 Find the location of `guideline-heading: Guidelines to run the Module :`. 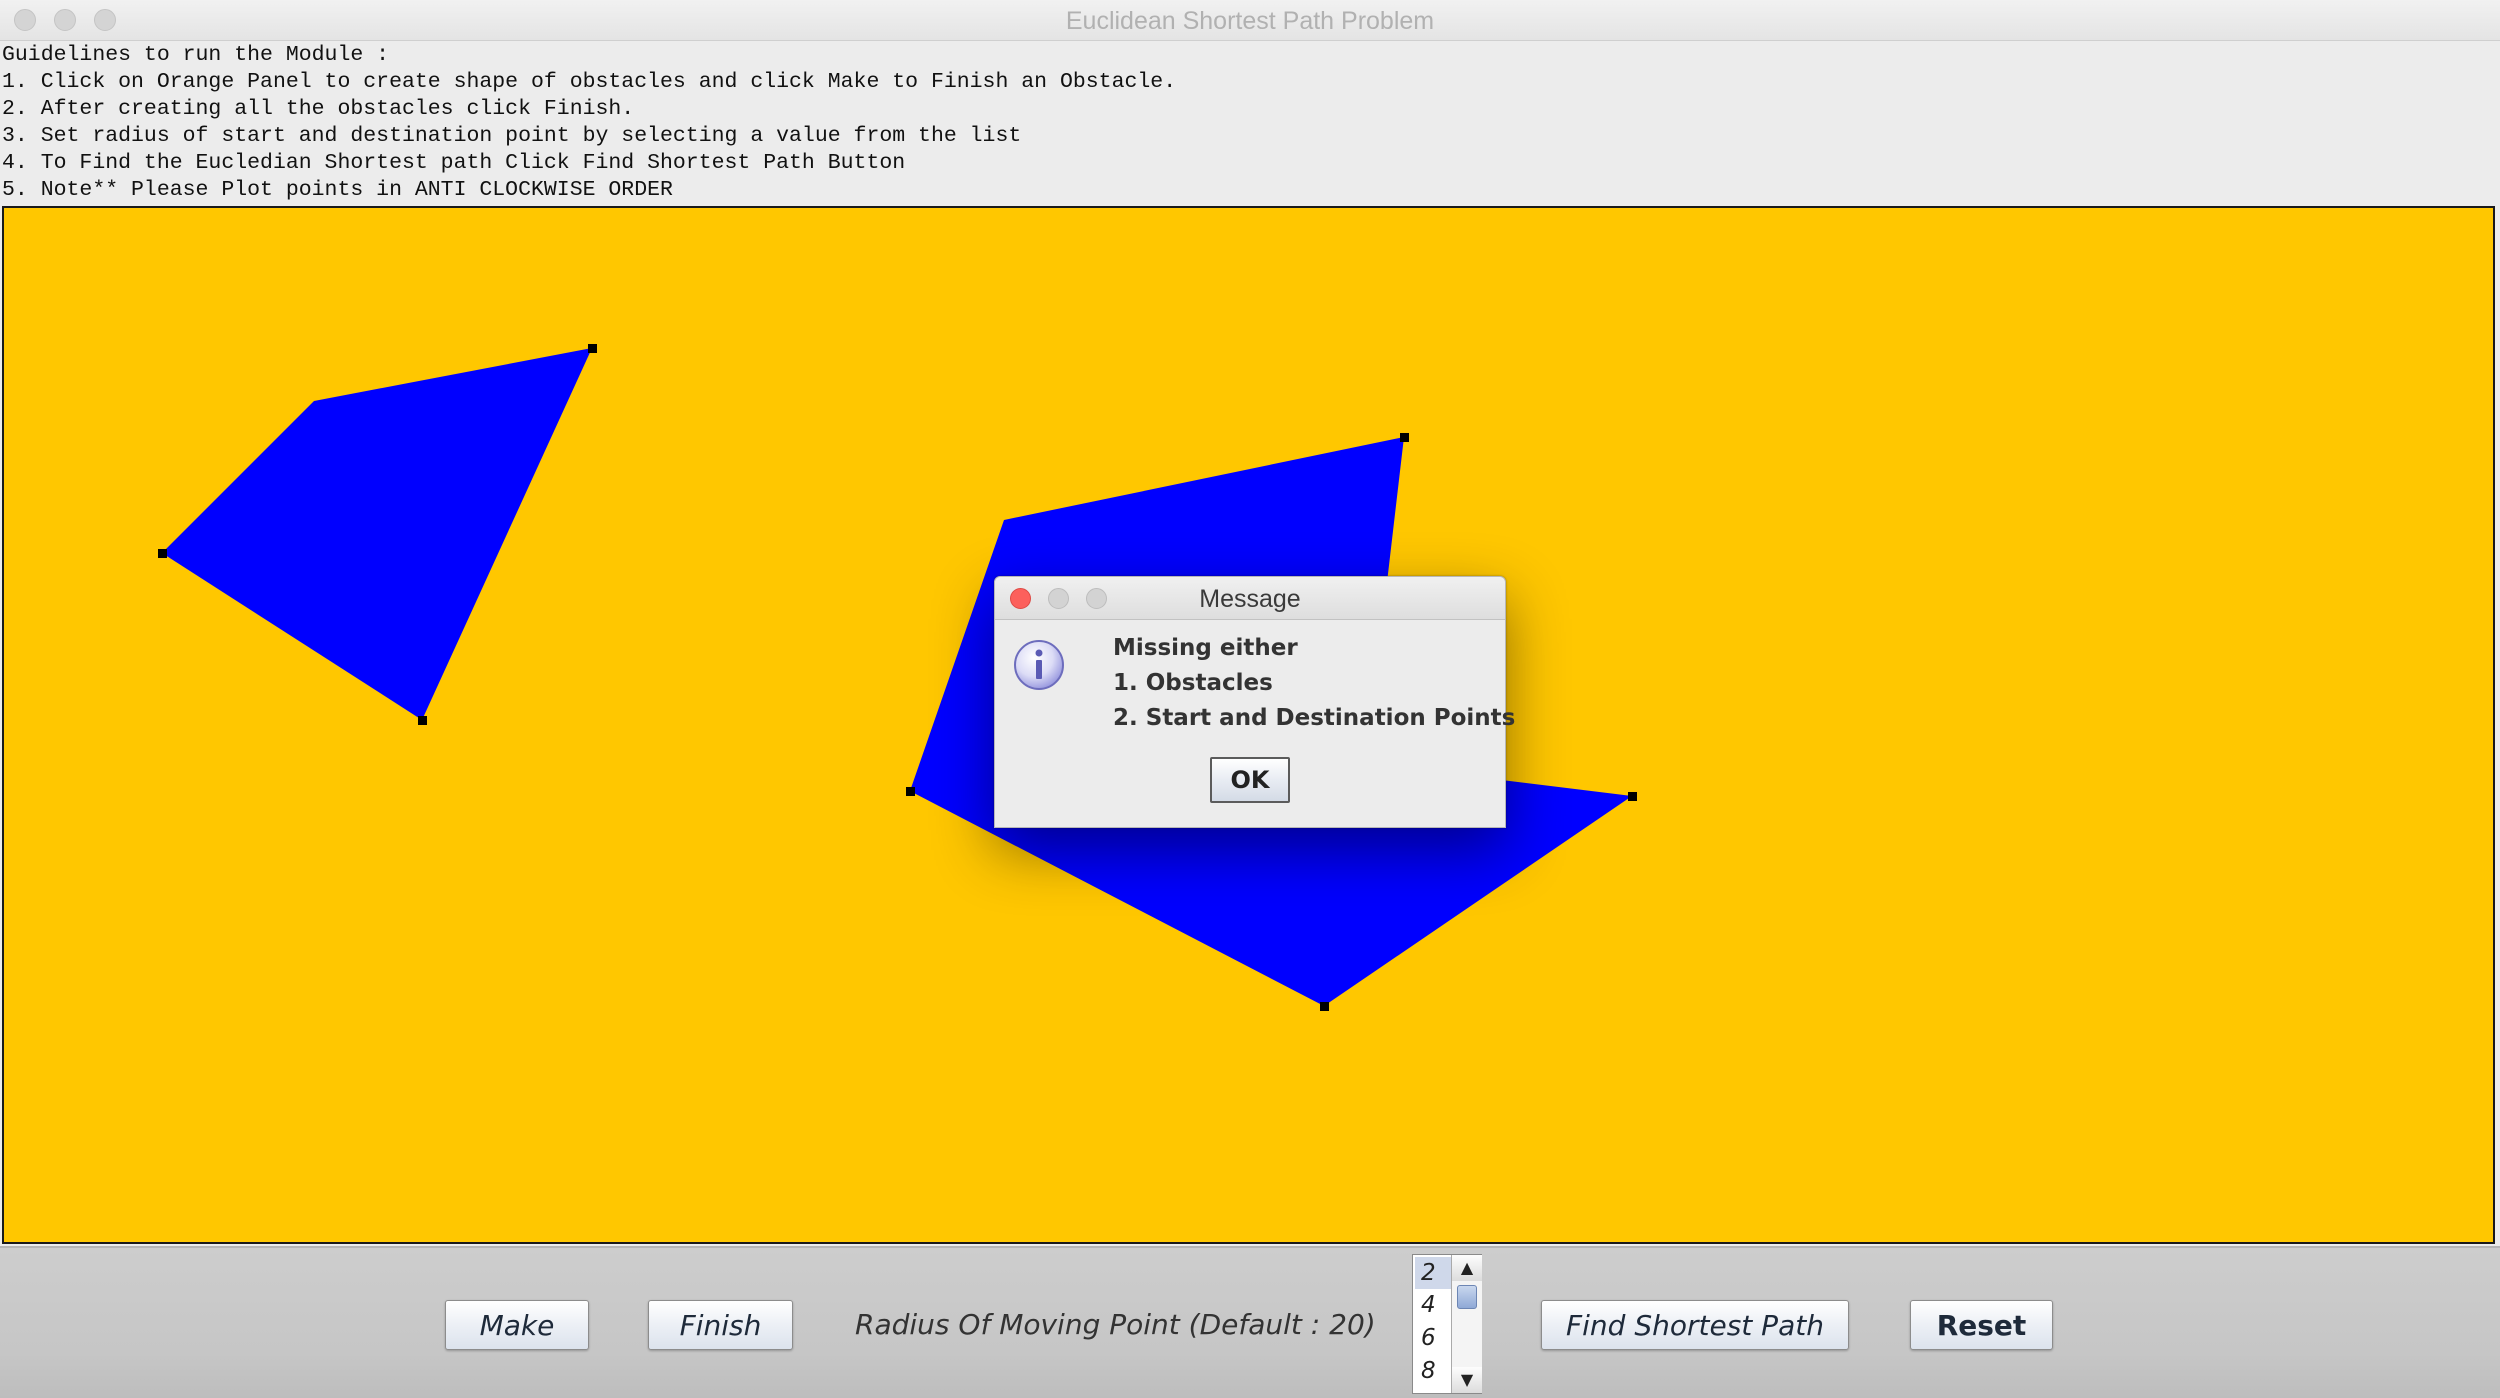

guideline-heading: Guidelines to run the Module : is located at coordinates (196, 55).